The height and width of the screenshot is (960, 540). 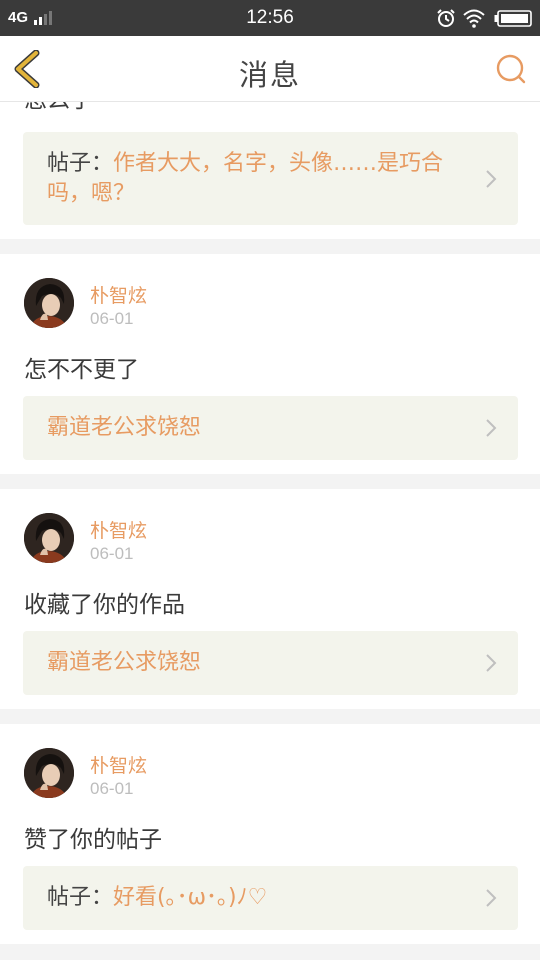 I want to click on comment-text: 赞了你的帖子, so click(x=93, y=840).